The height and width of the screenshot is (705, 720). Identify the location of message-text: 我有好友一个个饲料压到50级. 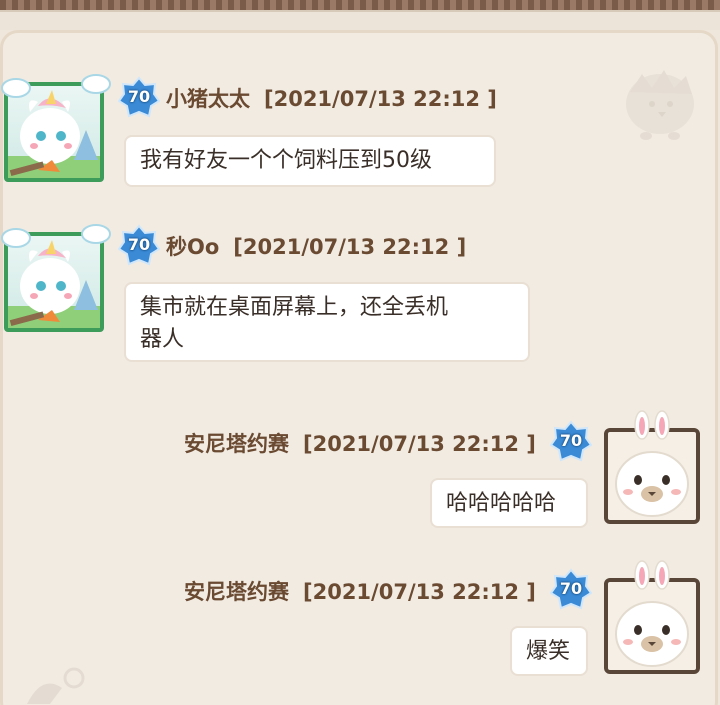
(286, 160).